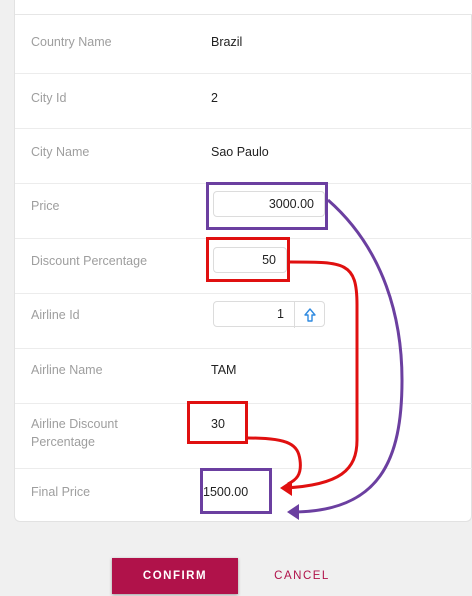  Describe the element at coordinates (269, 260) in the screenshot. I see `discount-percentage-input-value: 50` at that location.